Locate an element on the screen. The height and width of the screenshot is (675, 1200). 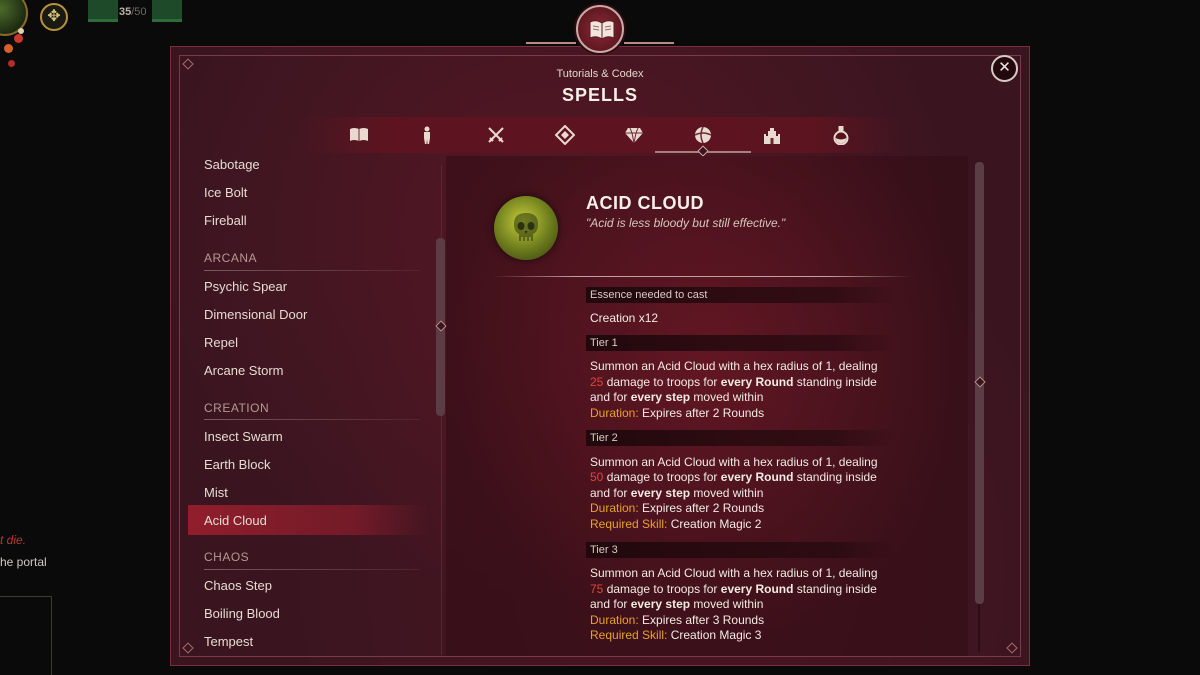
tier-3-duration: Duration: Expires after 3 Rounds is located at coordinates (677, 620).